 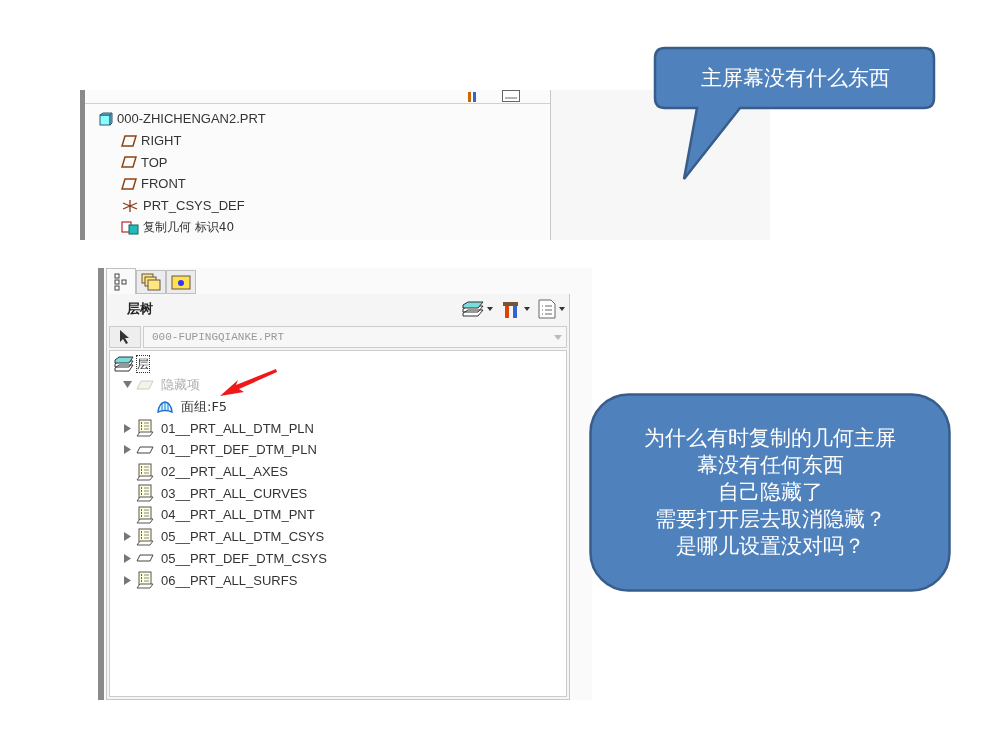 I want to click on layer-item: 02__PRT_ALL_AXES, so click(x=224, y=472).